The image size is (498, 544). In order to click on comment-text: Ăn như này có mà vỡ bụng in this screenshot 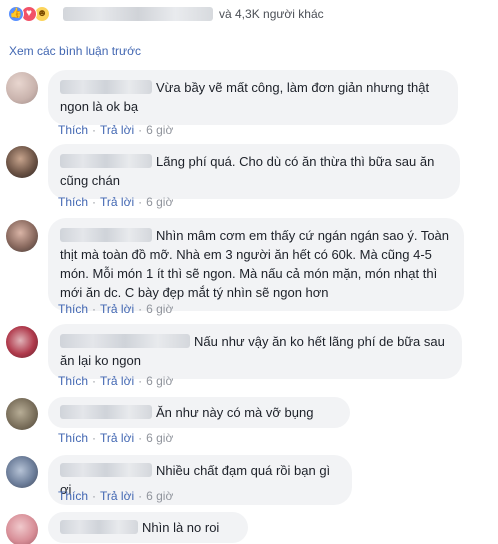, I will do `click(235, 412)`.